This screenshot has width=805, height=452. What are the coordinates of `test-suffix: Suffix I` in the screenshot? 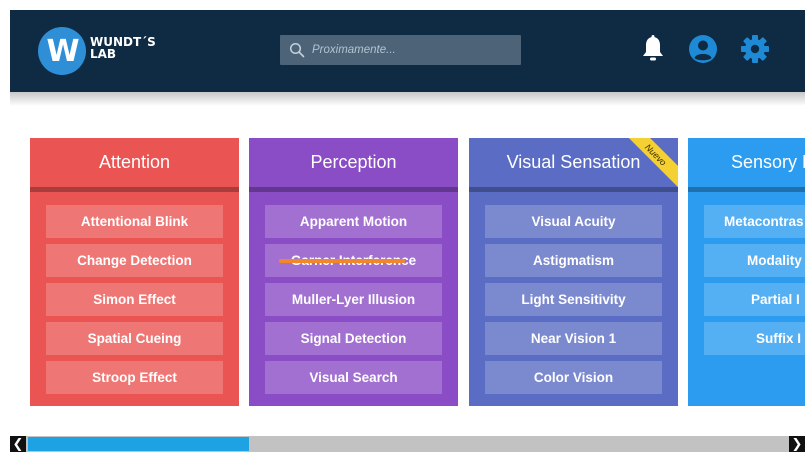 It's located at (754, 338).